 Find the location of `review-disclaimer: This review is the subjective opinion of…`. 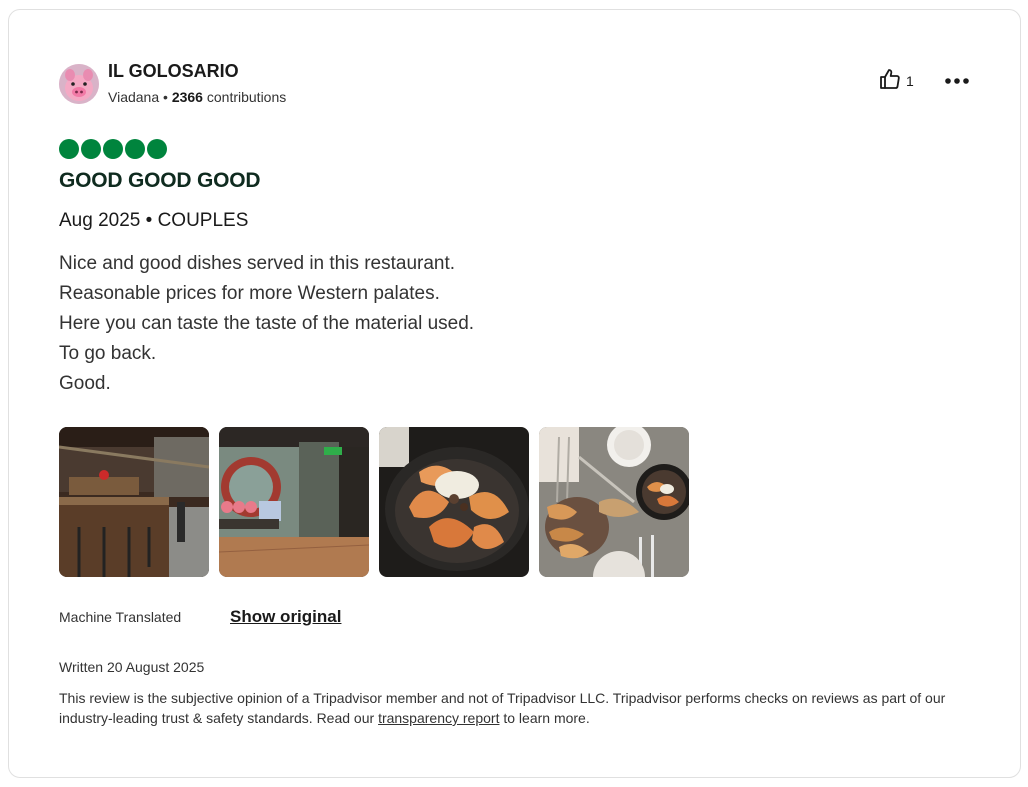

review-disclaimer: This review is the subjective opinion of… is located at coordinates (514, 708).